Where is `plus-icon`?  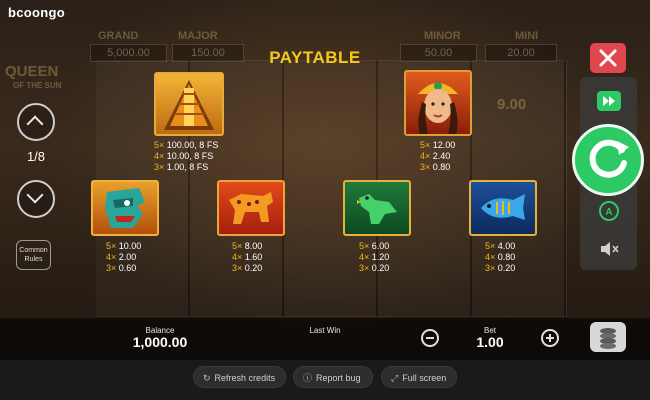
plus-icon is located at coordinates (550, 338).